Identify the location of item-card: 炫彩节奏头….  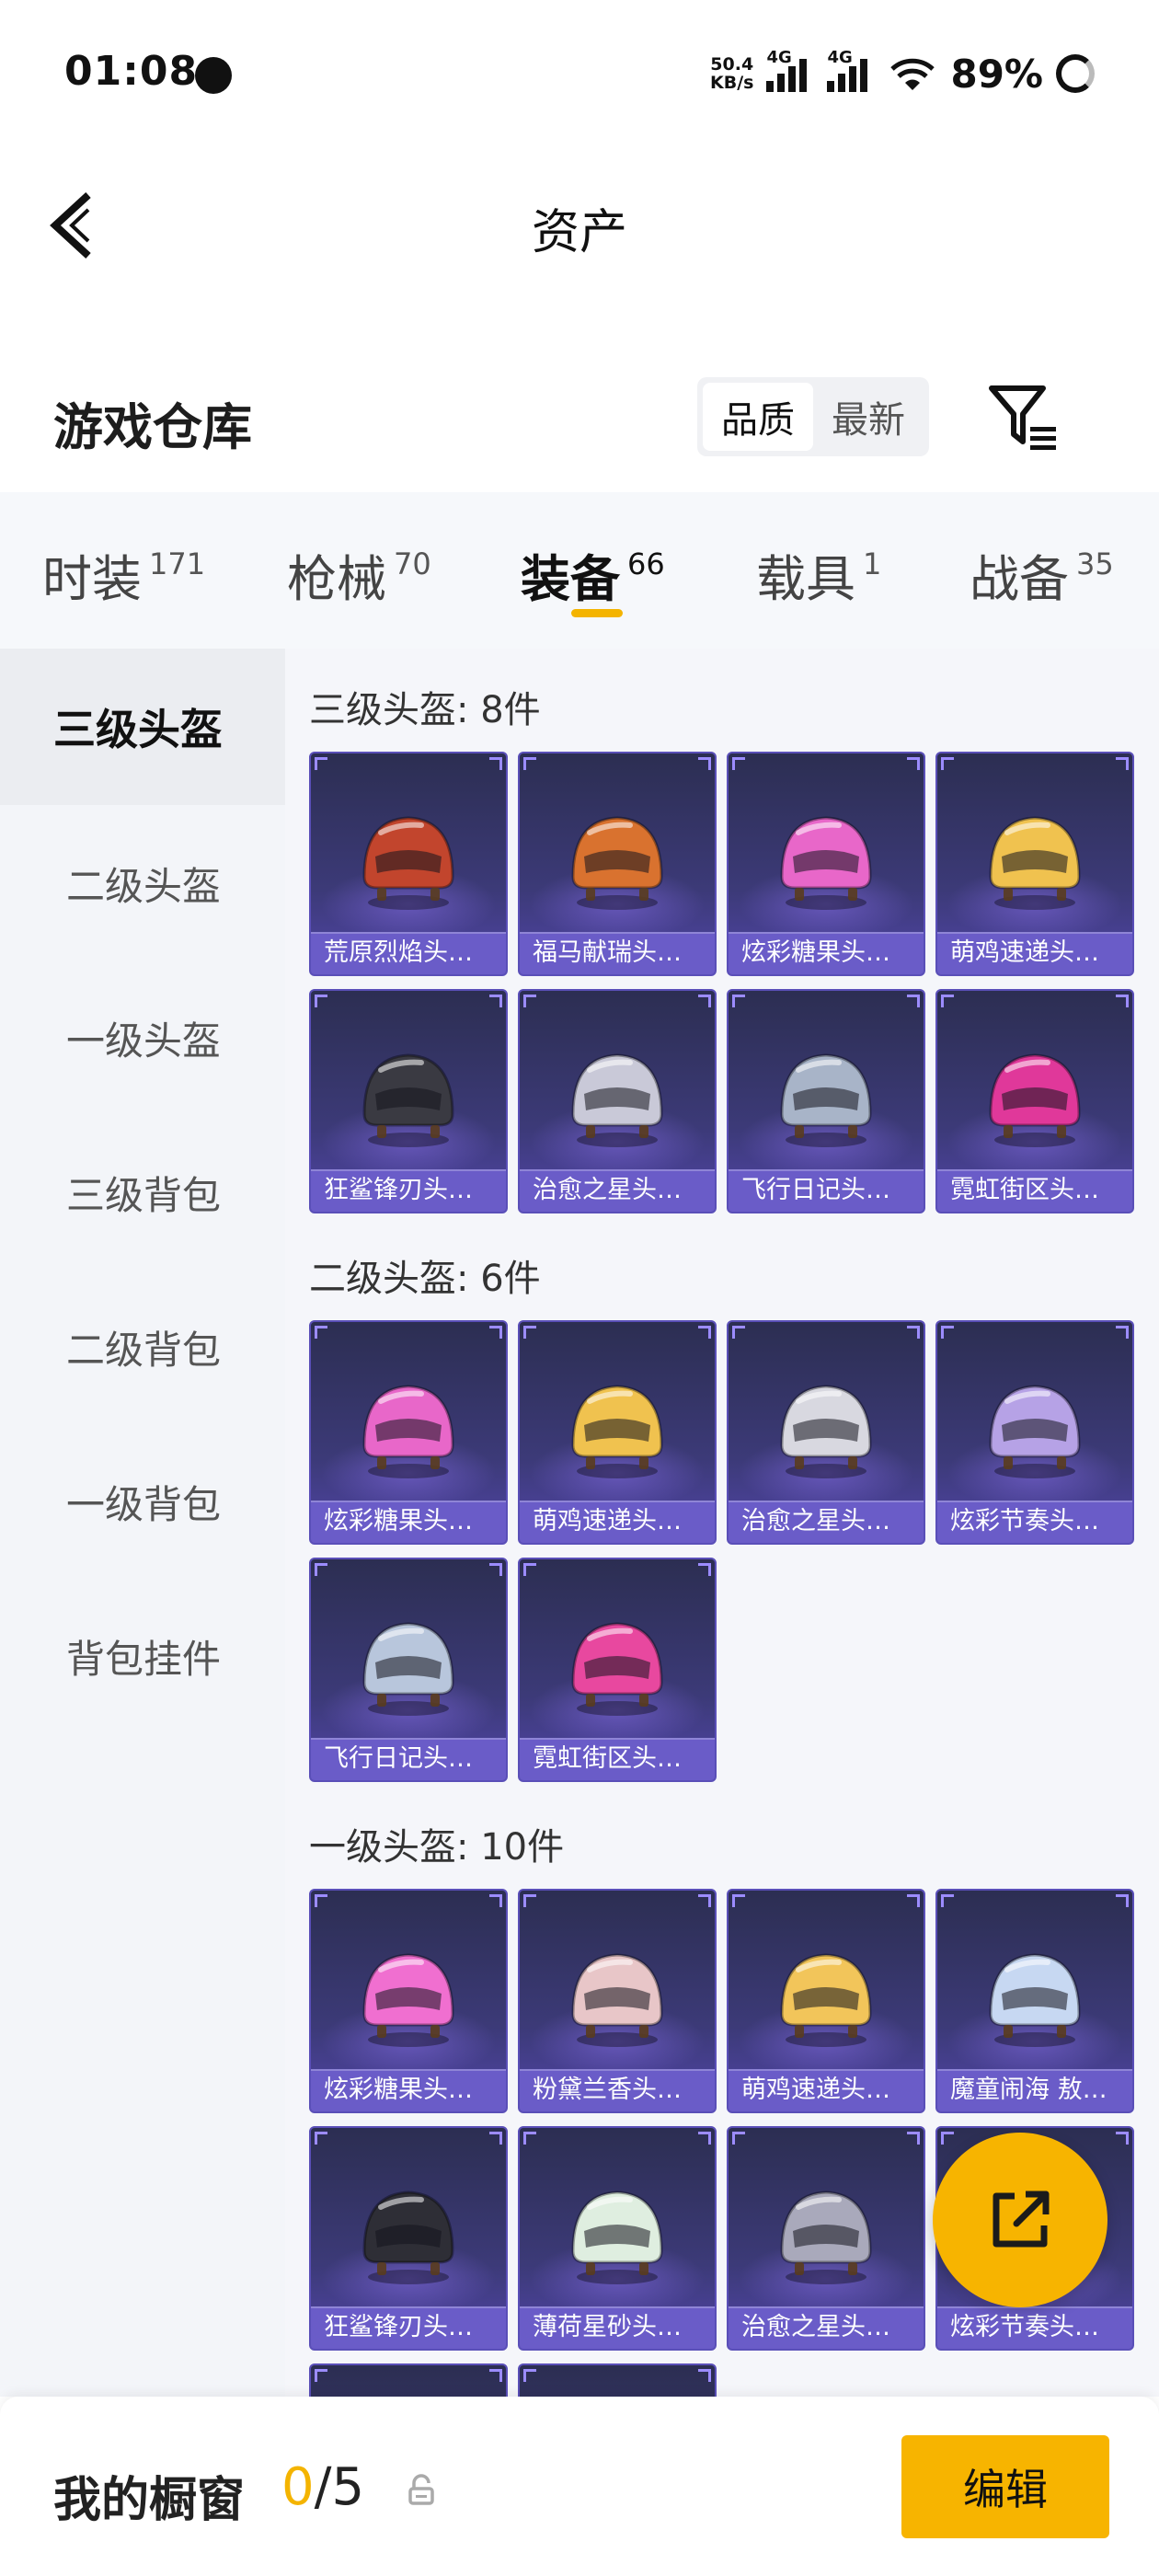
(1034, 1432).